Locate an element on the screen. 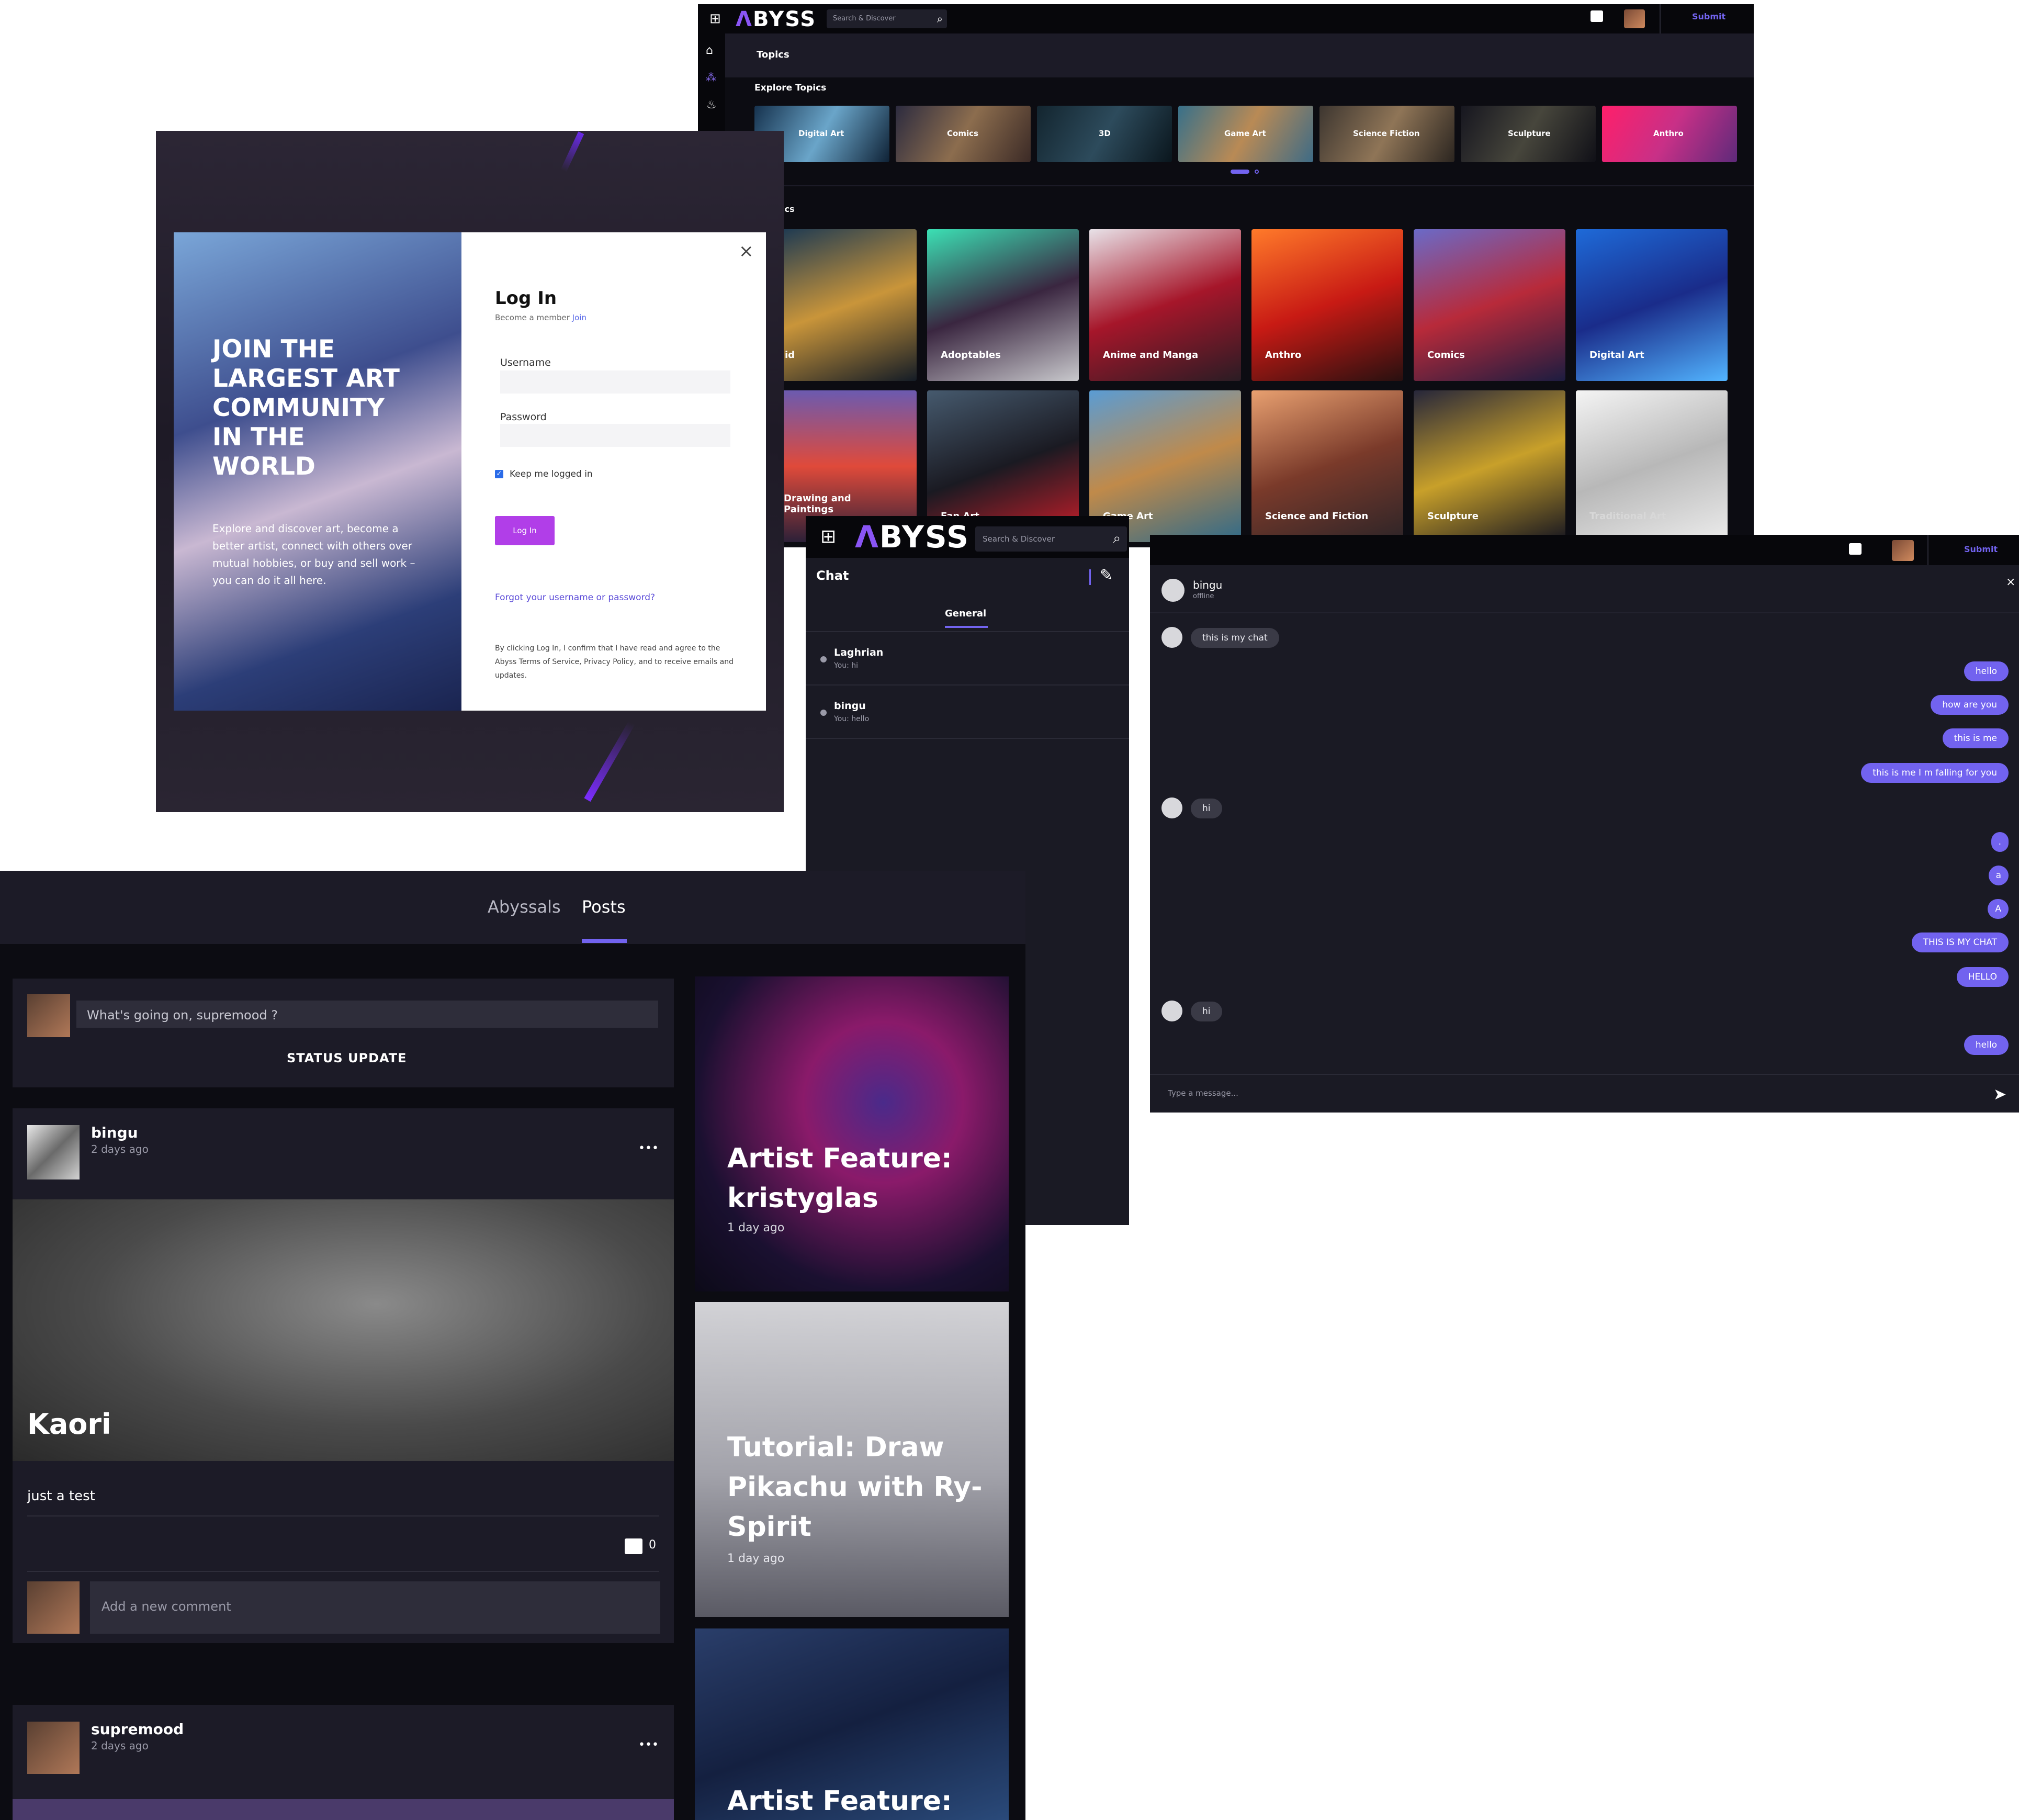 The height and width of the screenshot is (1820, 2019). feed-tabs-bar: Abyssals Posts is located at coordinates (512, 907).